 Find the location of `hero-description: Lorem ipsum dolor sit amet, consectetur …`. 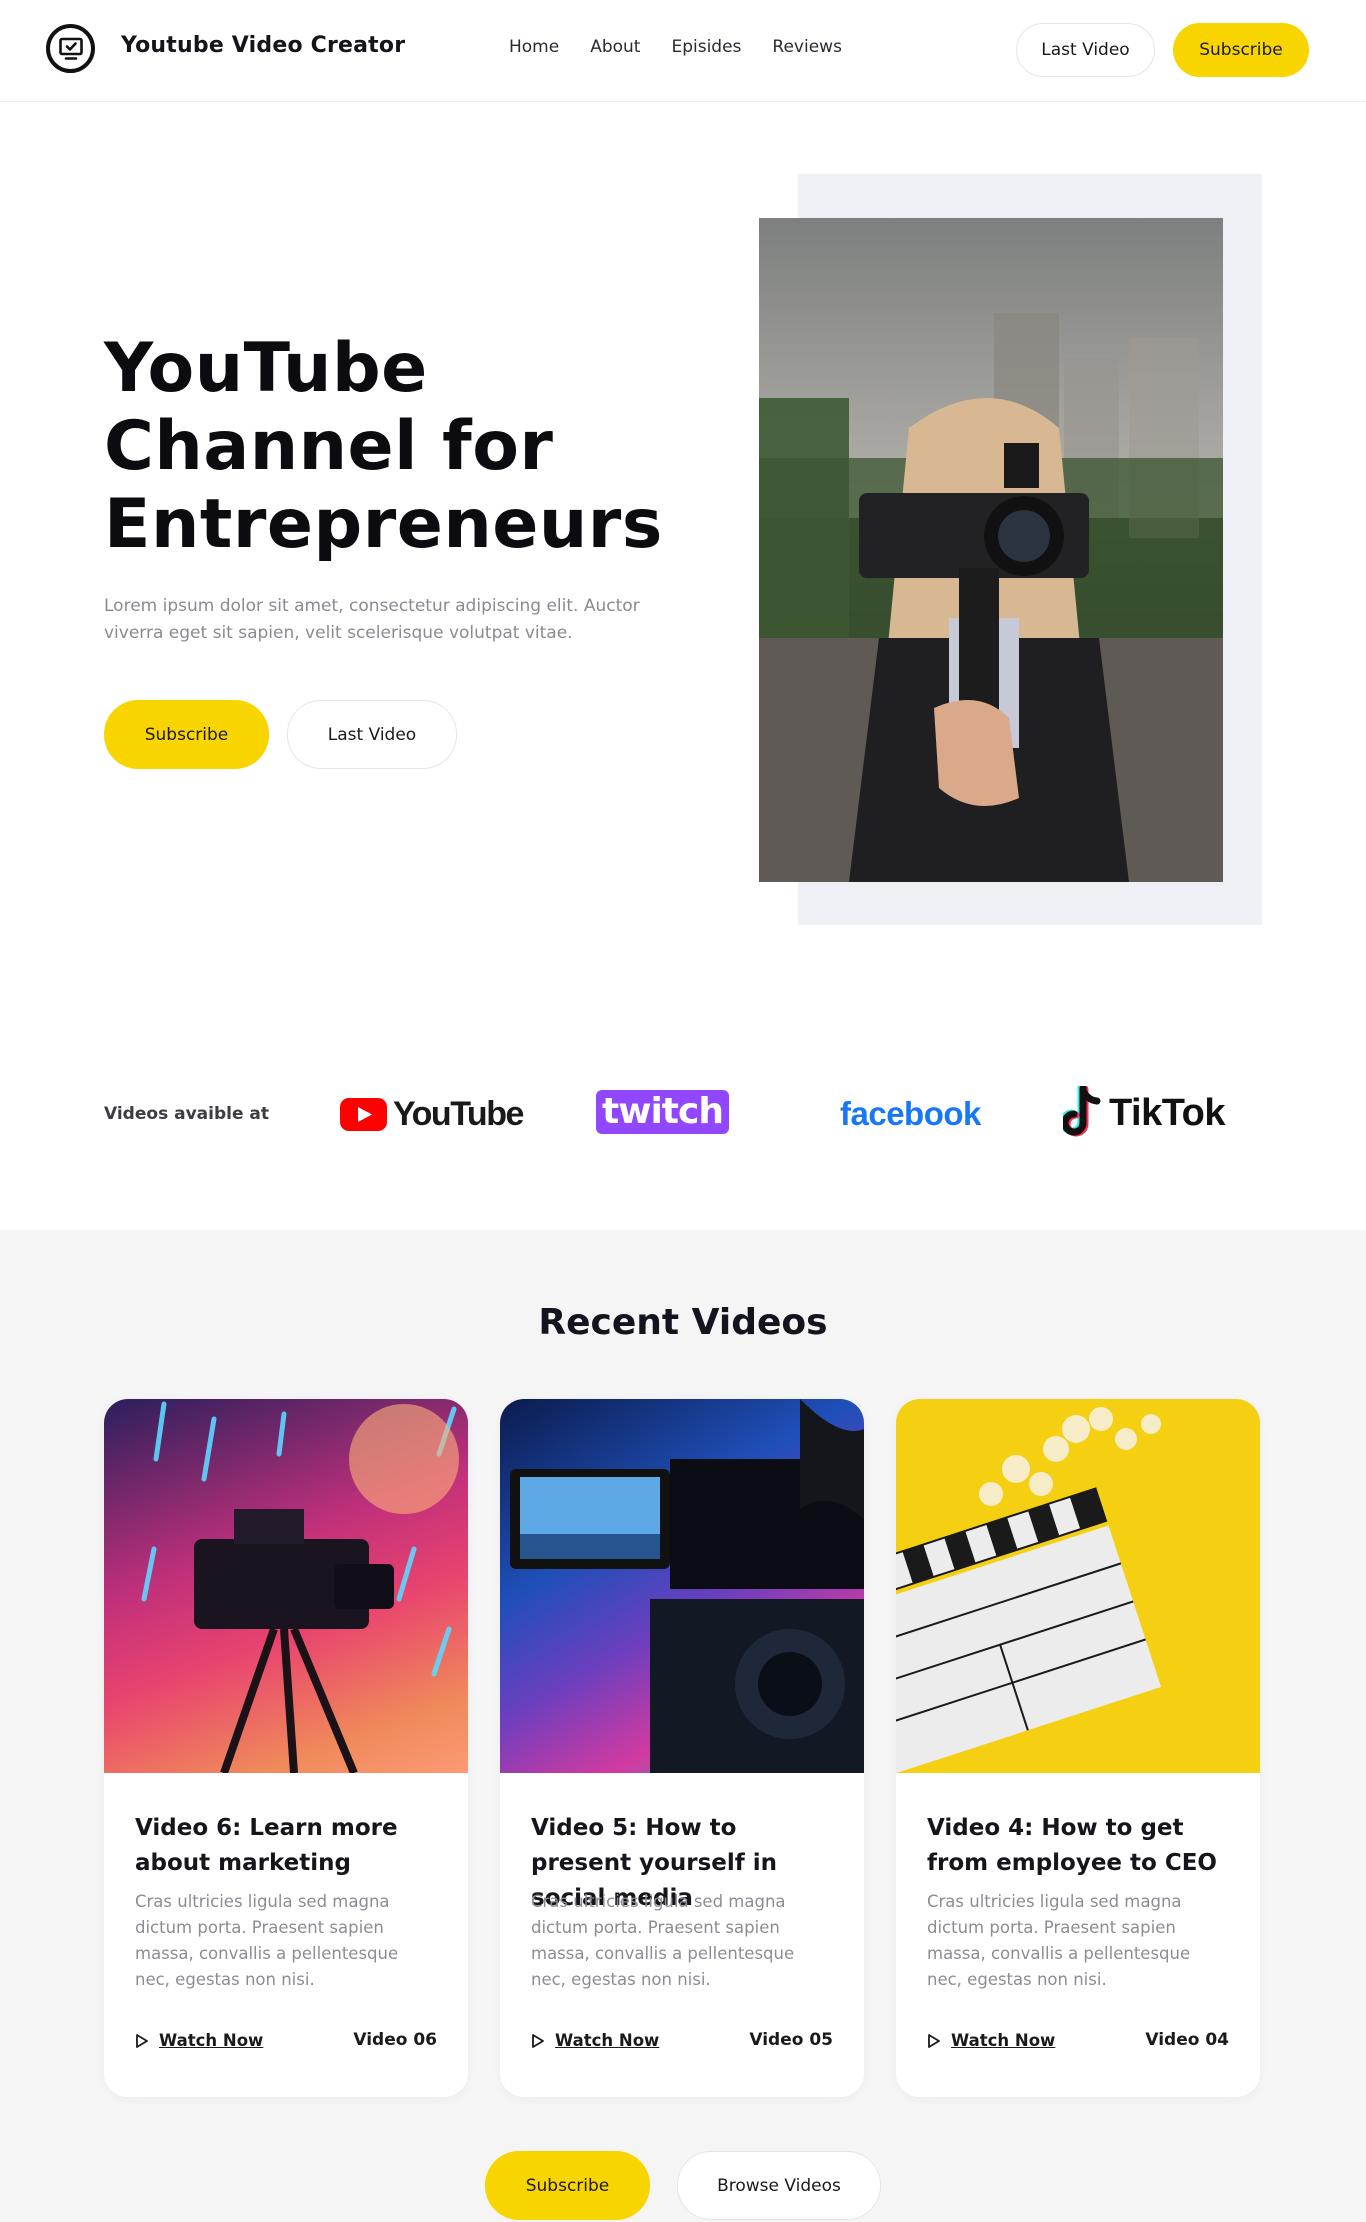

hero-description: Lorem ipsum dolor sit amet, consectetur … is located at coordinates (372, 619).